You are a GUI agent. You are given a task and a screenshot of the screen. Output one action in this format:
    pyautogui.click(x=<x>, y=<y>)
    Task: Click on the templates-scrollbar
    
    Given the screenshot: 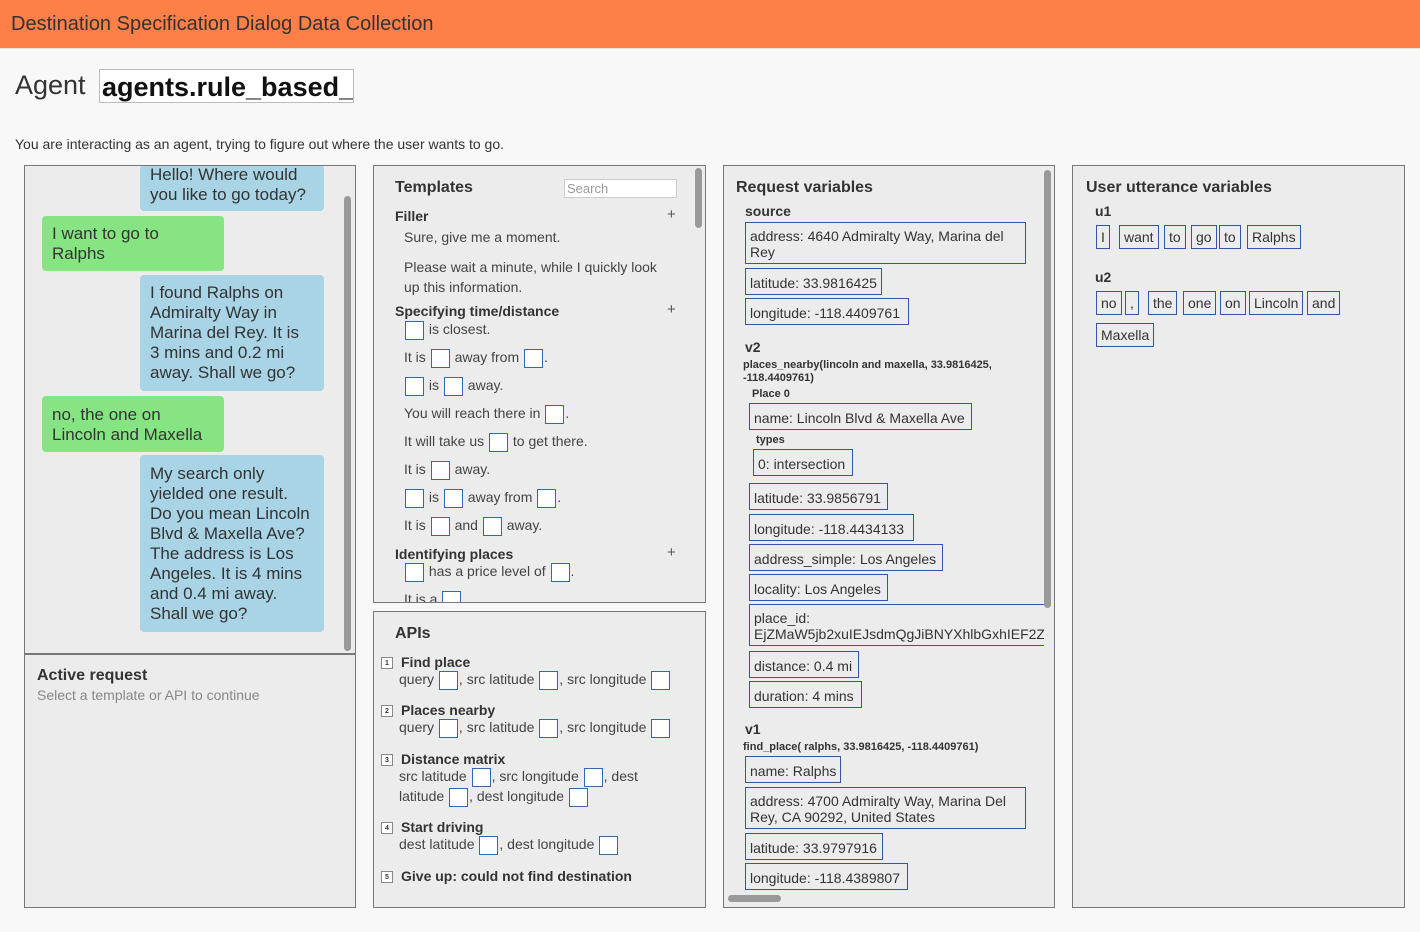 What is the action you would take?
    pyautogui.click(x=698, y=198)
    